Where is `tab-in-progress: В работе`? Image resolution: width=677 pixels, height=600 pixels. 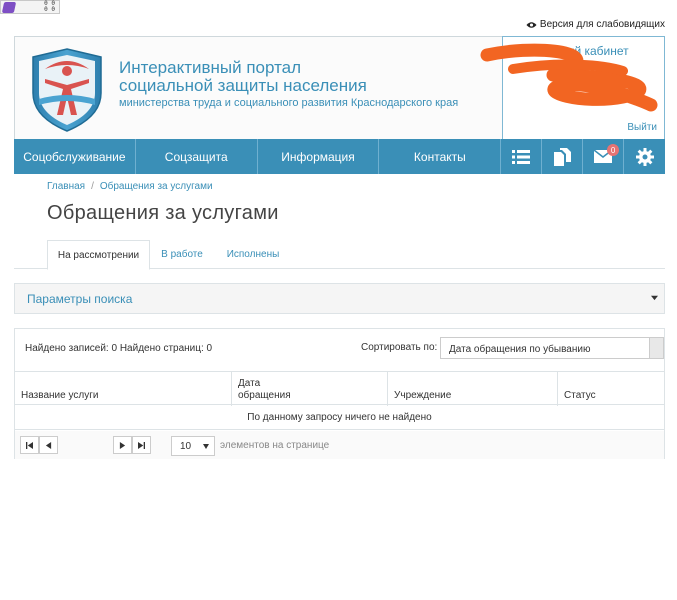
tab-in-progress: В работе is located at coordinates (182, 254).